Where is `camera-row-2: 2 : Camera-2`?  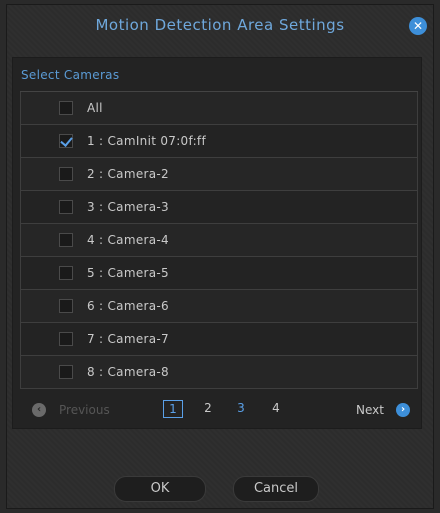 camera-row-2: 2 : Camera-2 is located at coordinates (219, 174).